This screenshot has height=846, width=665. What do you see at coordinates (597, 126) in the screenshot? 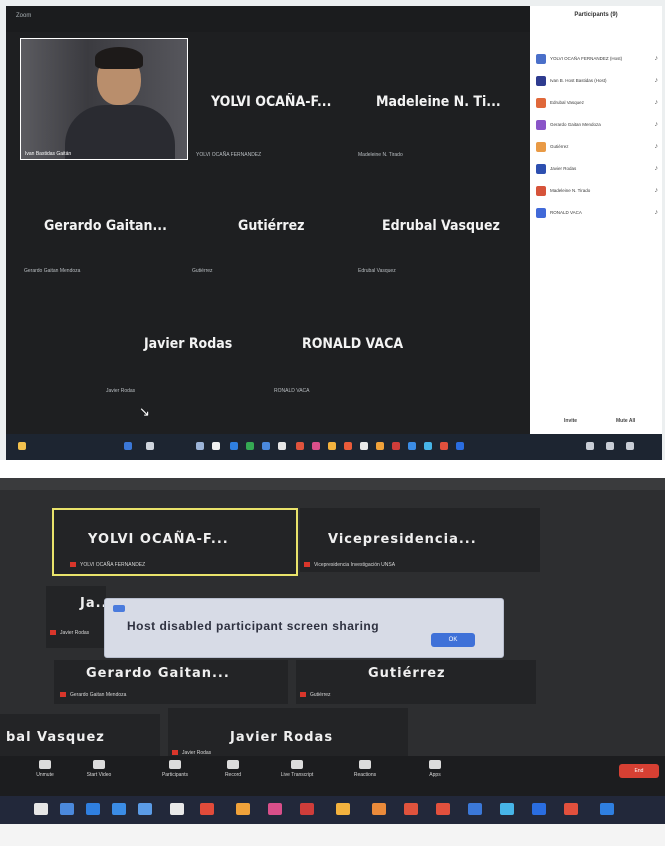
I see `participant-row: Gerardo Gaitan Mendoza ♪` at bounding box center [597, 126].